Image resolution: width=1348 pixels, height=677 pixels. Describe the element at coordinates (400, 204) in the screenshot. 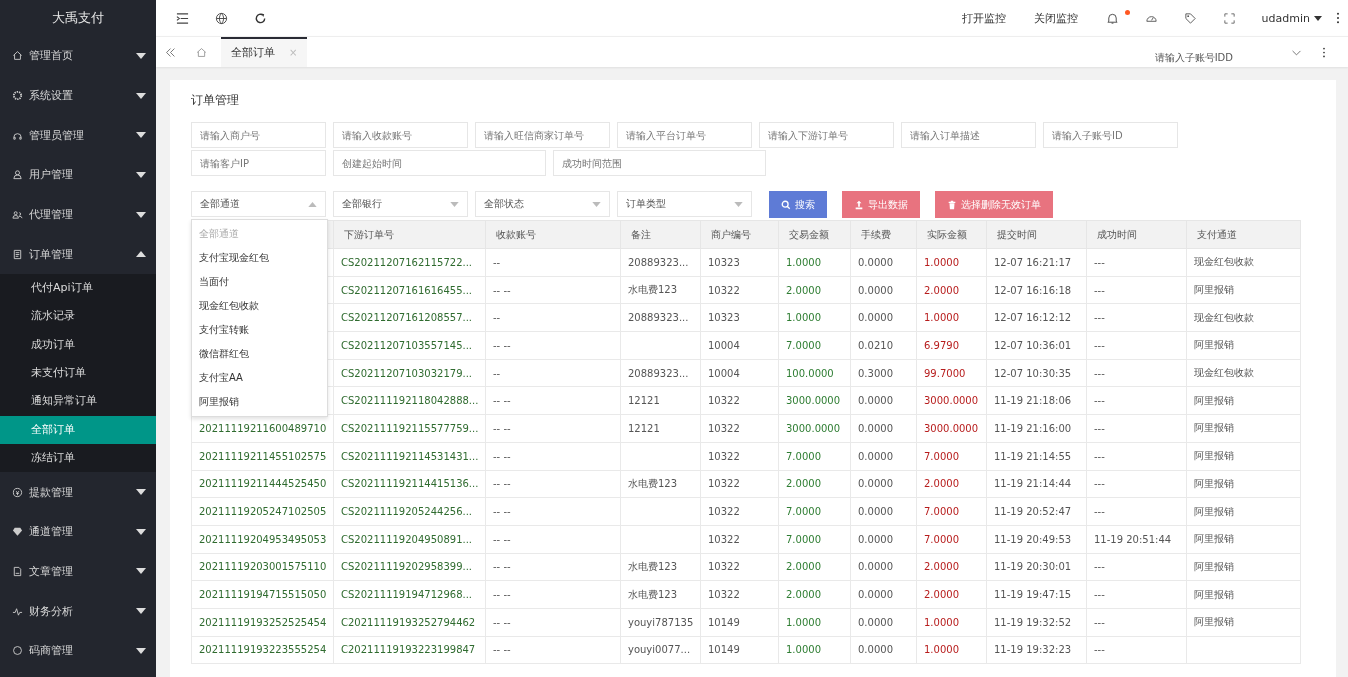

I see `select-field: 全部银行` at that location.